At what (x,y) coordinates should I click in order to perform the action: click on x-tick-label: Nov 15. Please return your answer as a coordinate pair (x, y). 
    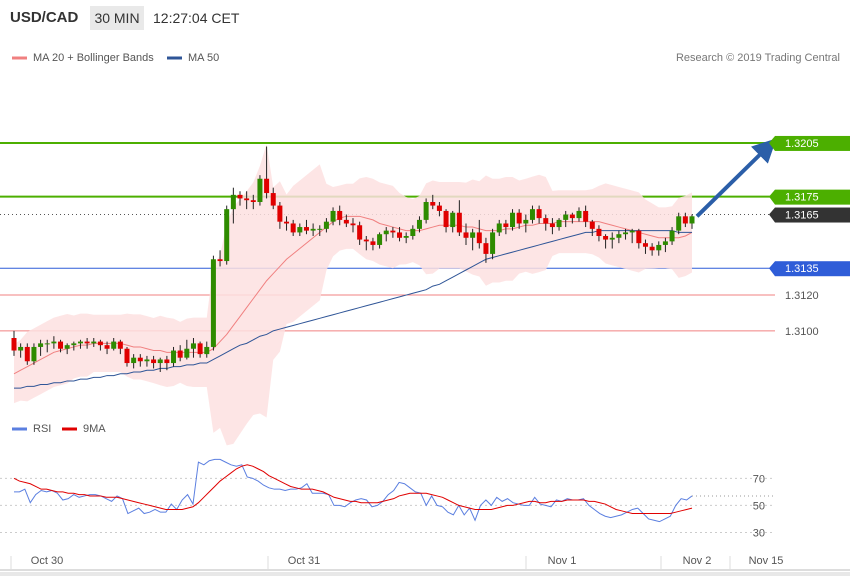
    Looking at the image, I should click on (766, 561).